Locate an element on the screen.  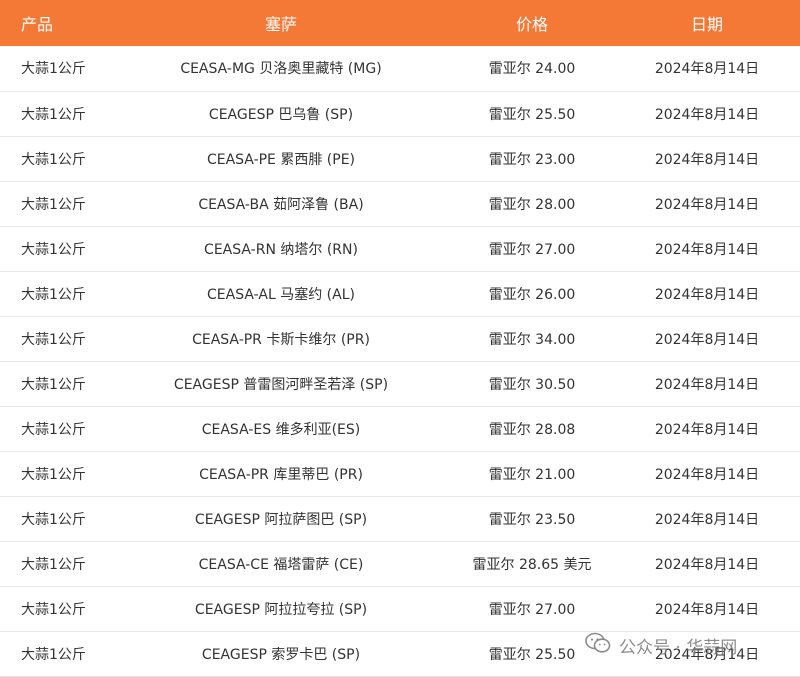
cell-market: CEASA-PR 卡斯卡维尔 (PR) is located at coordinates (281, 339).